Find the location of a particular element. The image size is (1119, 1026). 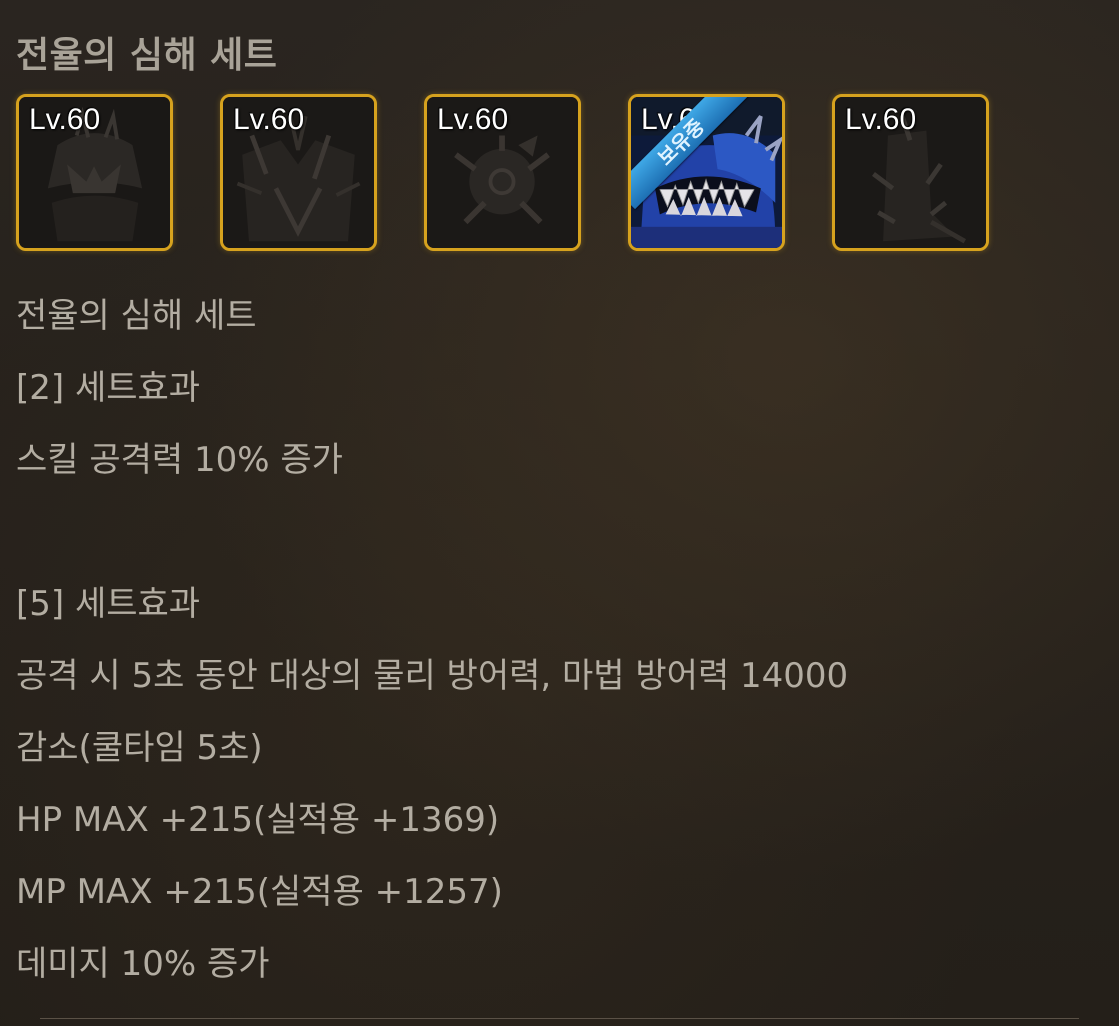

item-slot-armor: Lv.60 is located at coordinates (298, 172).